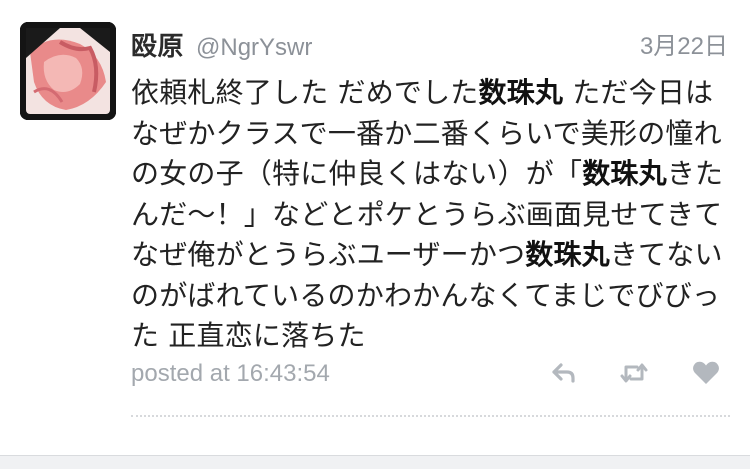  I want to click on reply-button, so click(564, 373).